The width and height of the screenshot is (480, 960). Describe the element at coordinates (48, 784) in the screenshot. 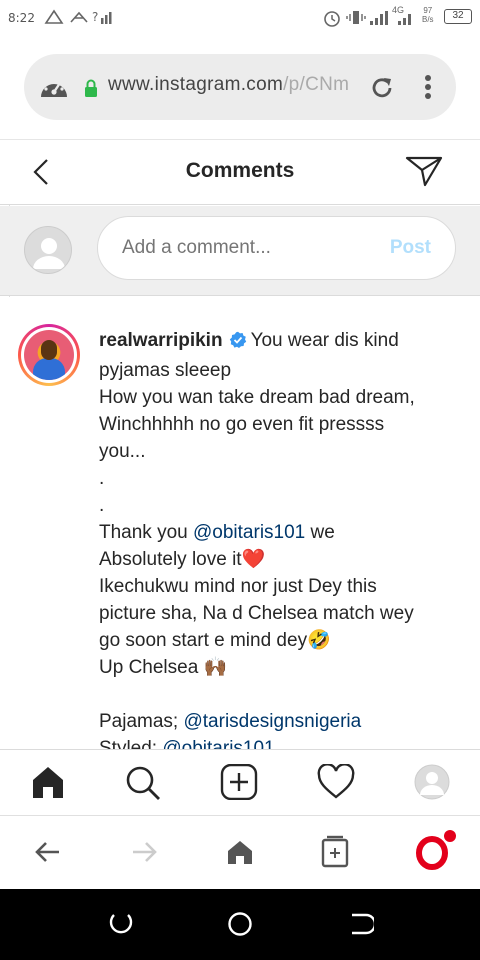

I see `home-icon` at that location.